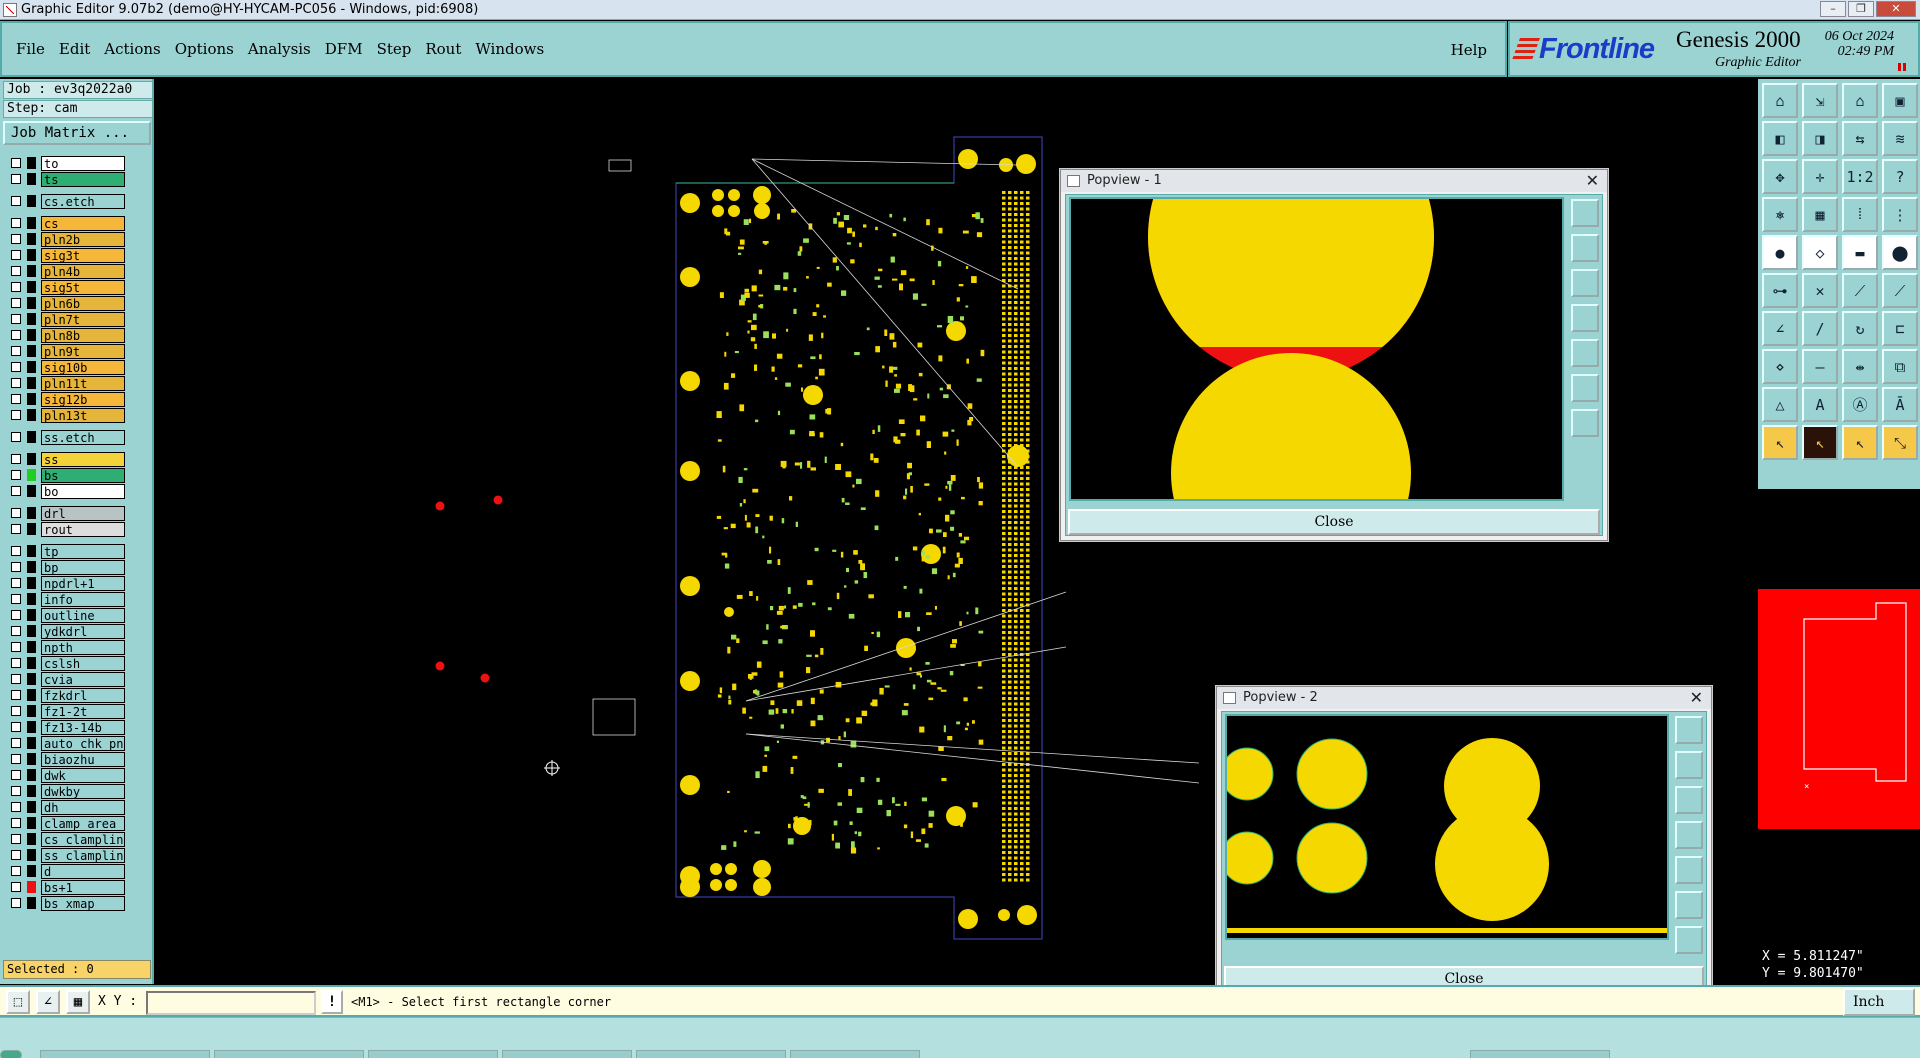 This screenshot has width=1920, height=1058. I want to click on pointer-icon: ↖, so click(1780, 442).